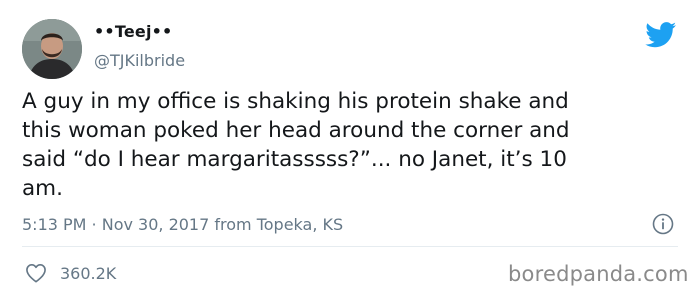 The height and width of the screenshot is (303, 700). Describe the element at coordinates (133, 31) in the screenshot. I see `display-name: ••Teej••` at that location.